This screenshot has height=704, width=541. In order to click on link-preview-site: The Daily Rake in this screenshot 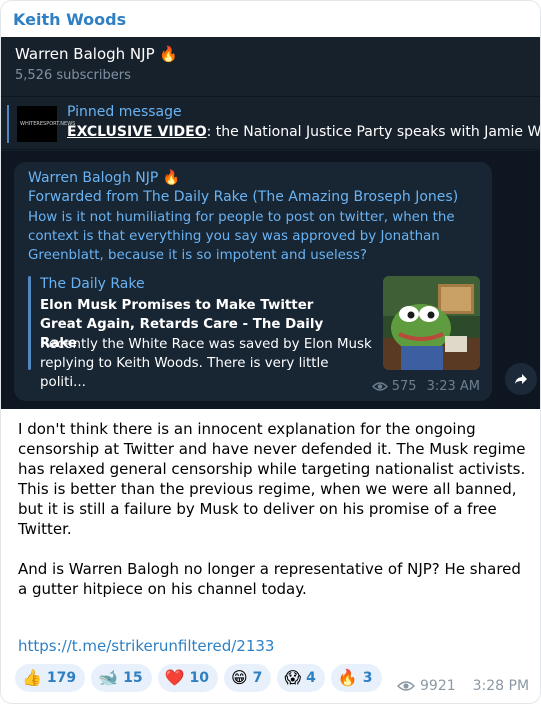, I will do `click(92, 284)`.